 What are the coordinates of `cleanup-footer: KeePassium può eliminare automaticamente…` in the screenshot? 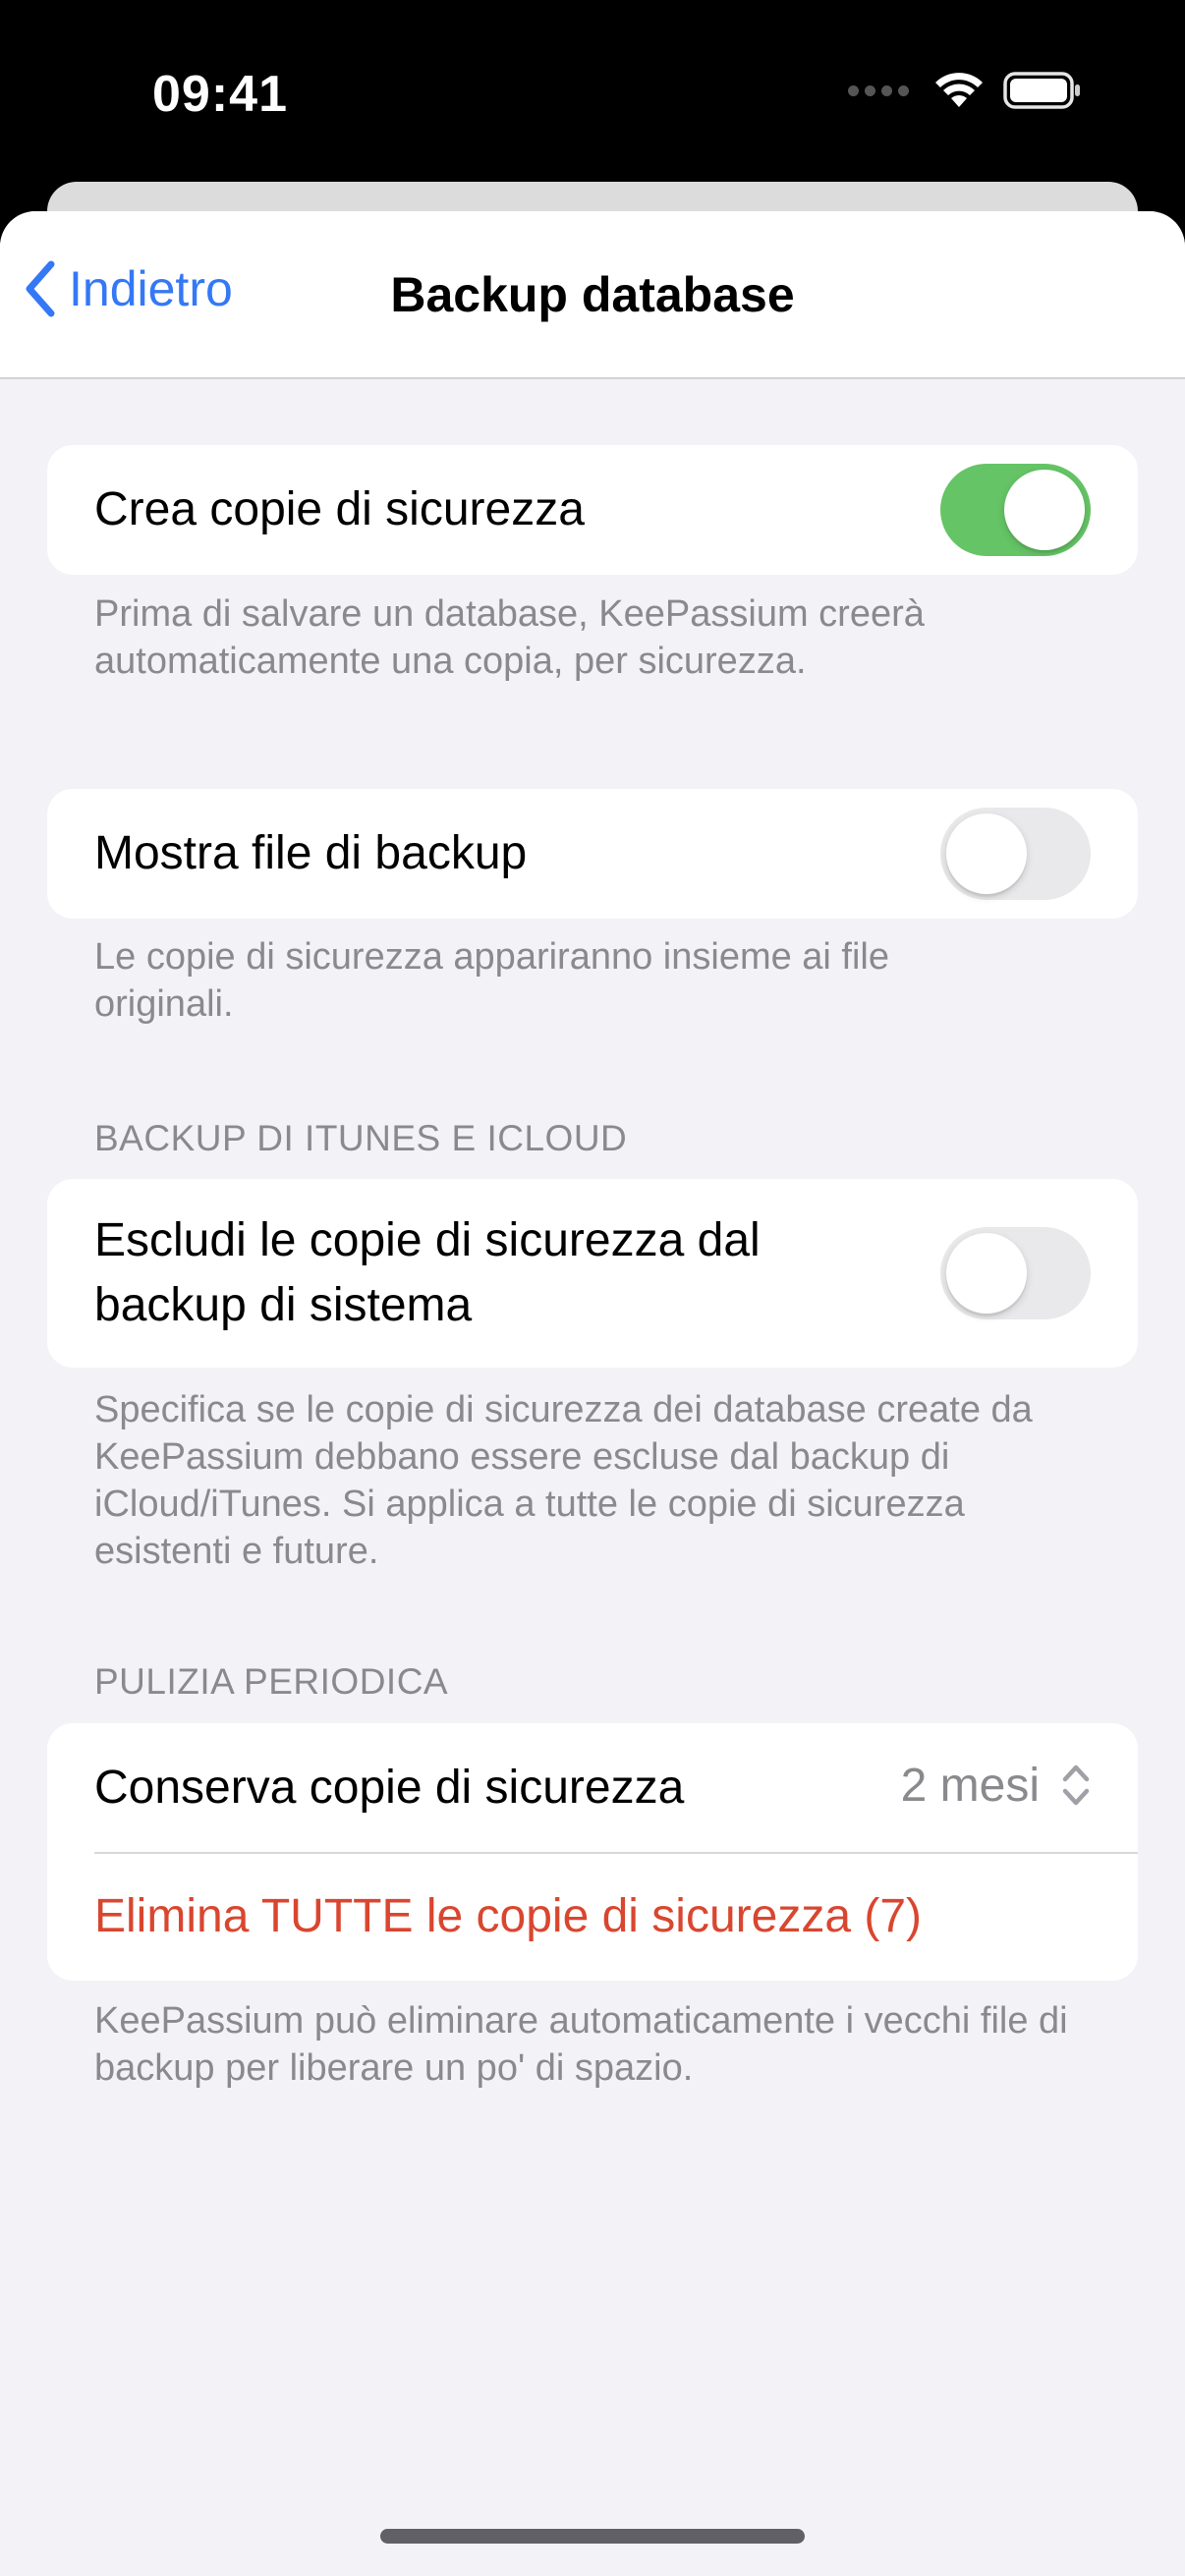 It's located at (581, 2044).